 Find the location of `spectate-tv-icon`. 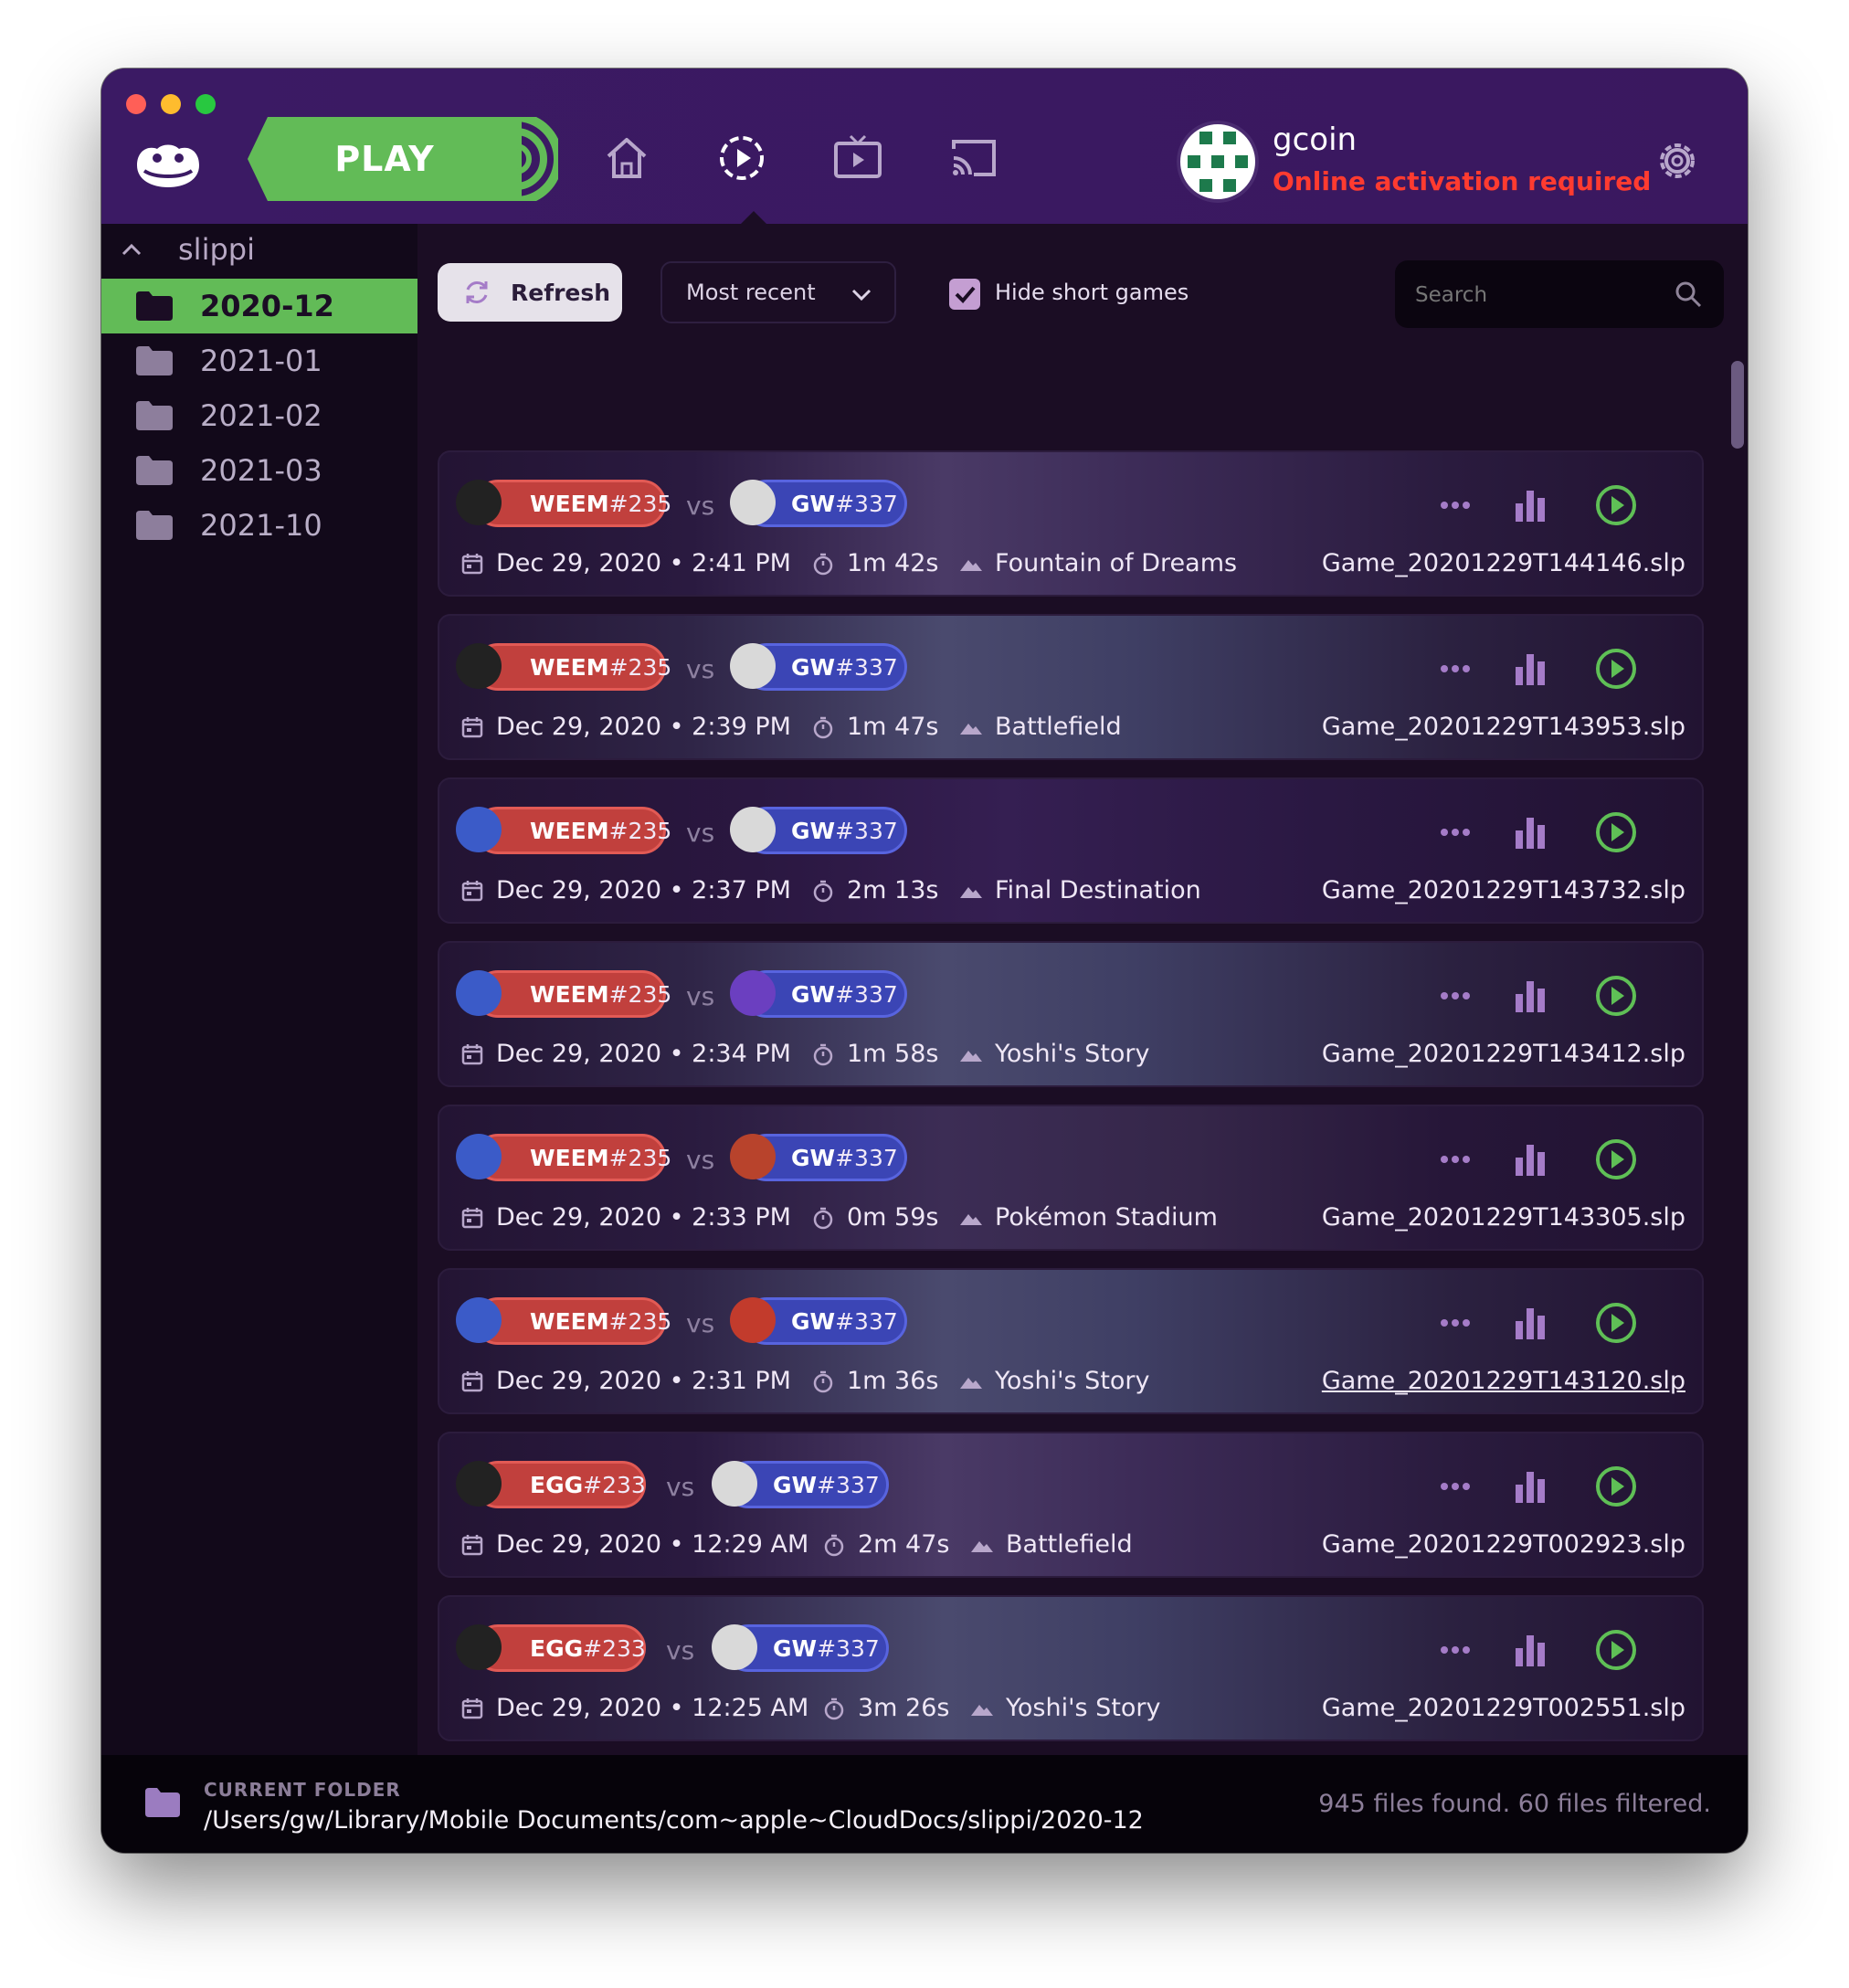

spectate-tv-icon is located at coordinates (857, 158).